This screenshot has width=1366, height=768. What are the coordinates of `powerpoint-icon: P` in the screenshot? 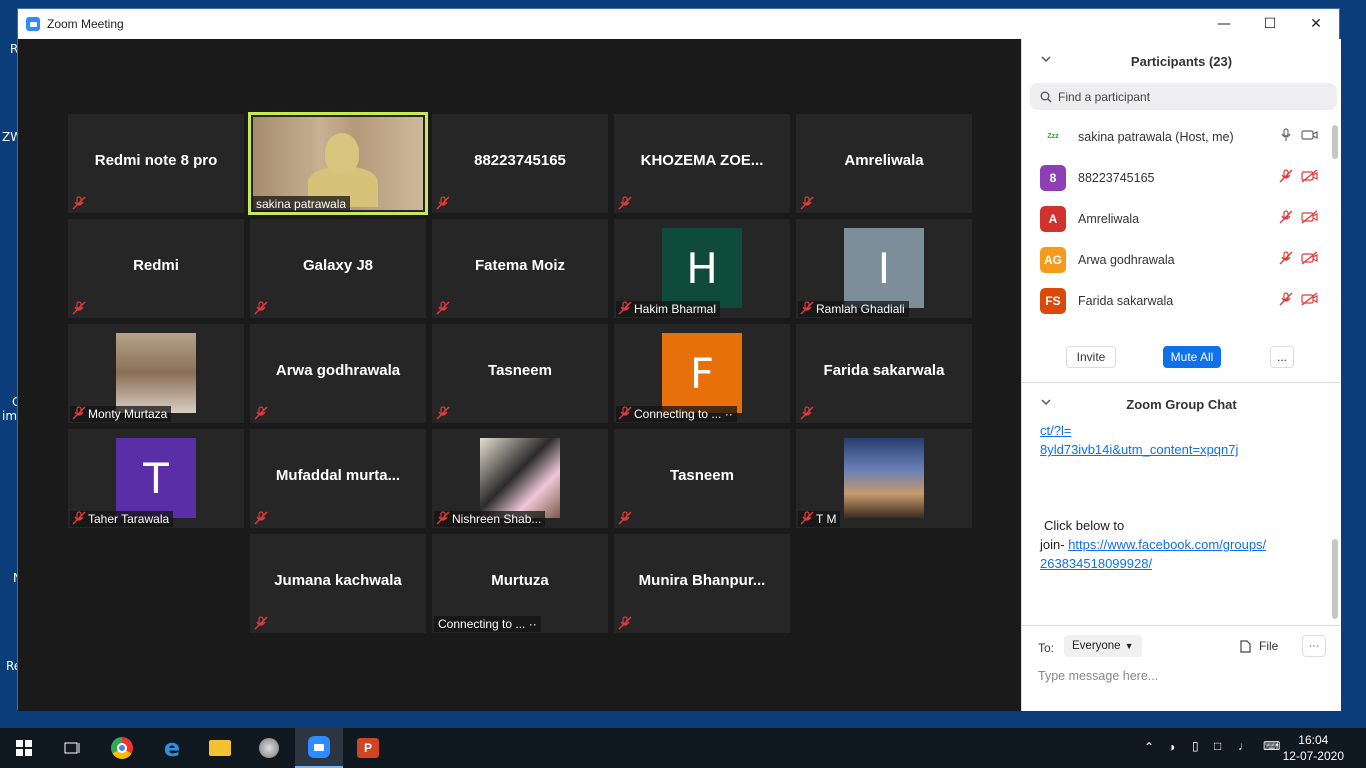 It's located at (368, 748).